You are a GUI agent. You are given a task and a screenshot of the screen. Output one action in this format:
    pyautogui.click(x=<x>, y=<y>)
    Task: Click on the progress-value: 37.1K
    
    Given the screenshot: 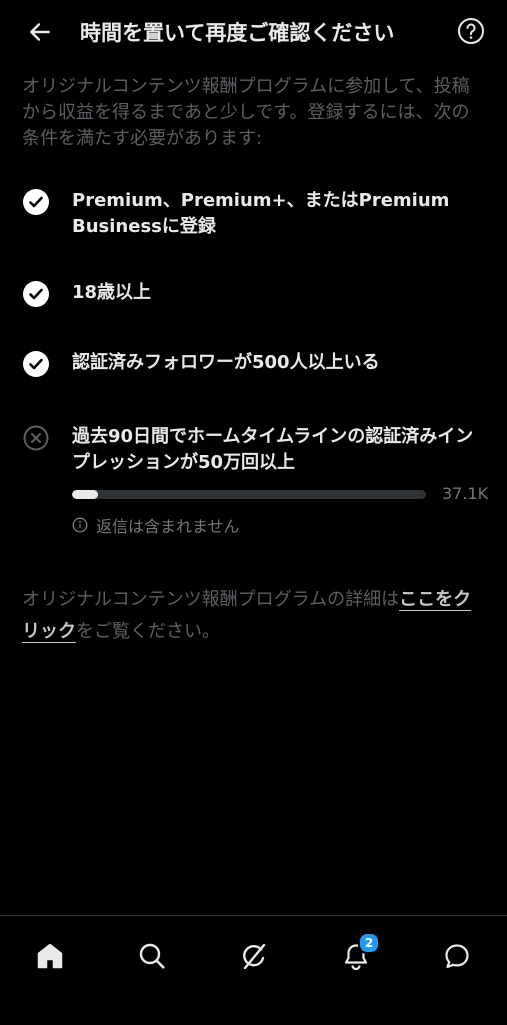 What is the action you would take?
    pyautogui.click(x=465, y=493)
    